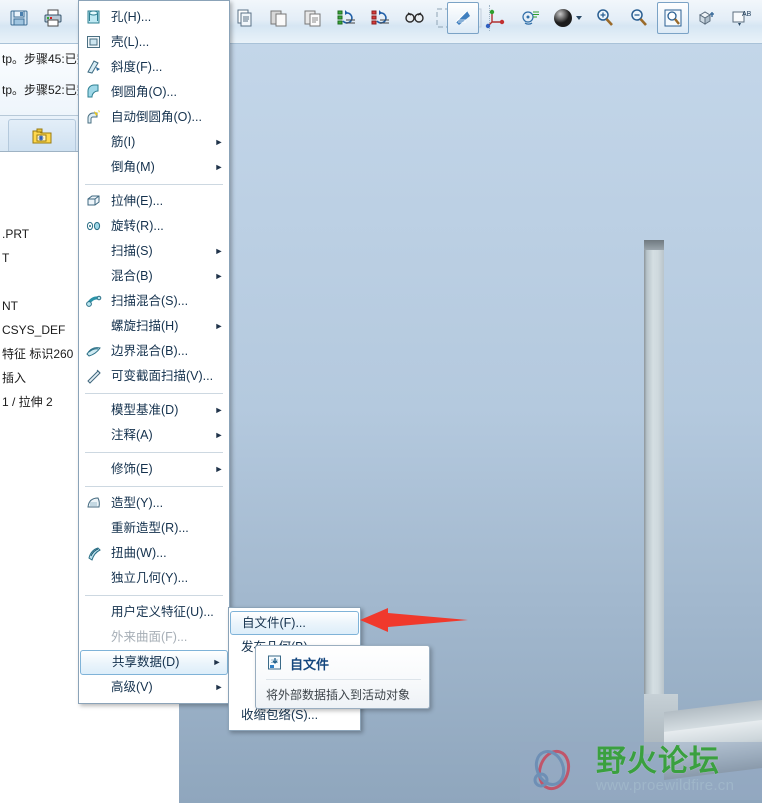  What do you see at coordinates (96, 554) in the screenshot?
I see `warp-icon` at bounding box center [96, 554].